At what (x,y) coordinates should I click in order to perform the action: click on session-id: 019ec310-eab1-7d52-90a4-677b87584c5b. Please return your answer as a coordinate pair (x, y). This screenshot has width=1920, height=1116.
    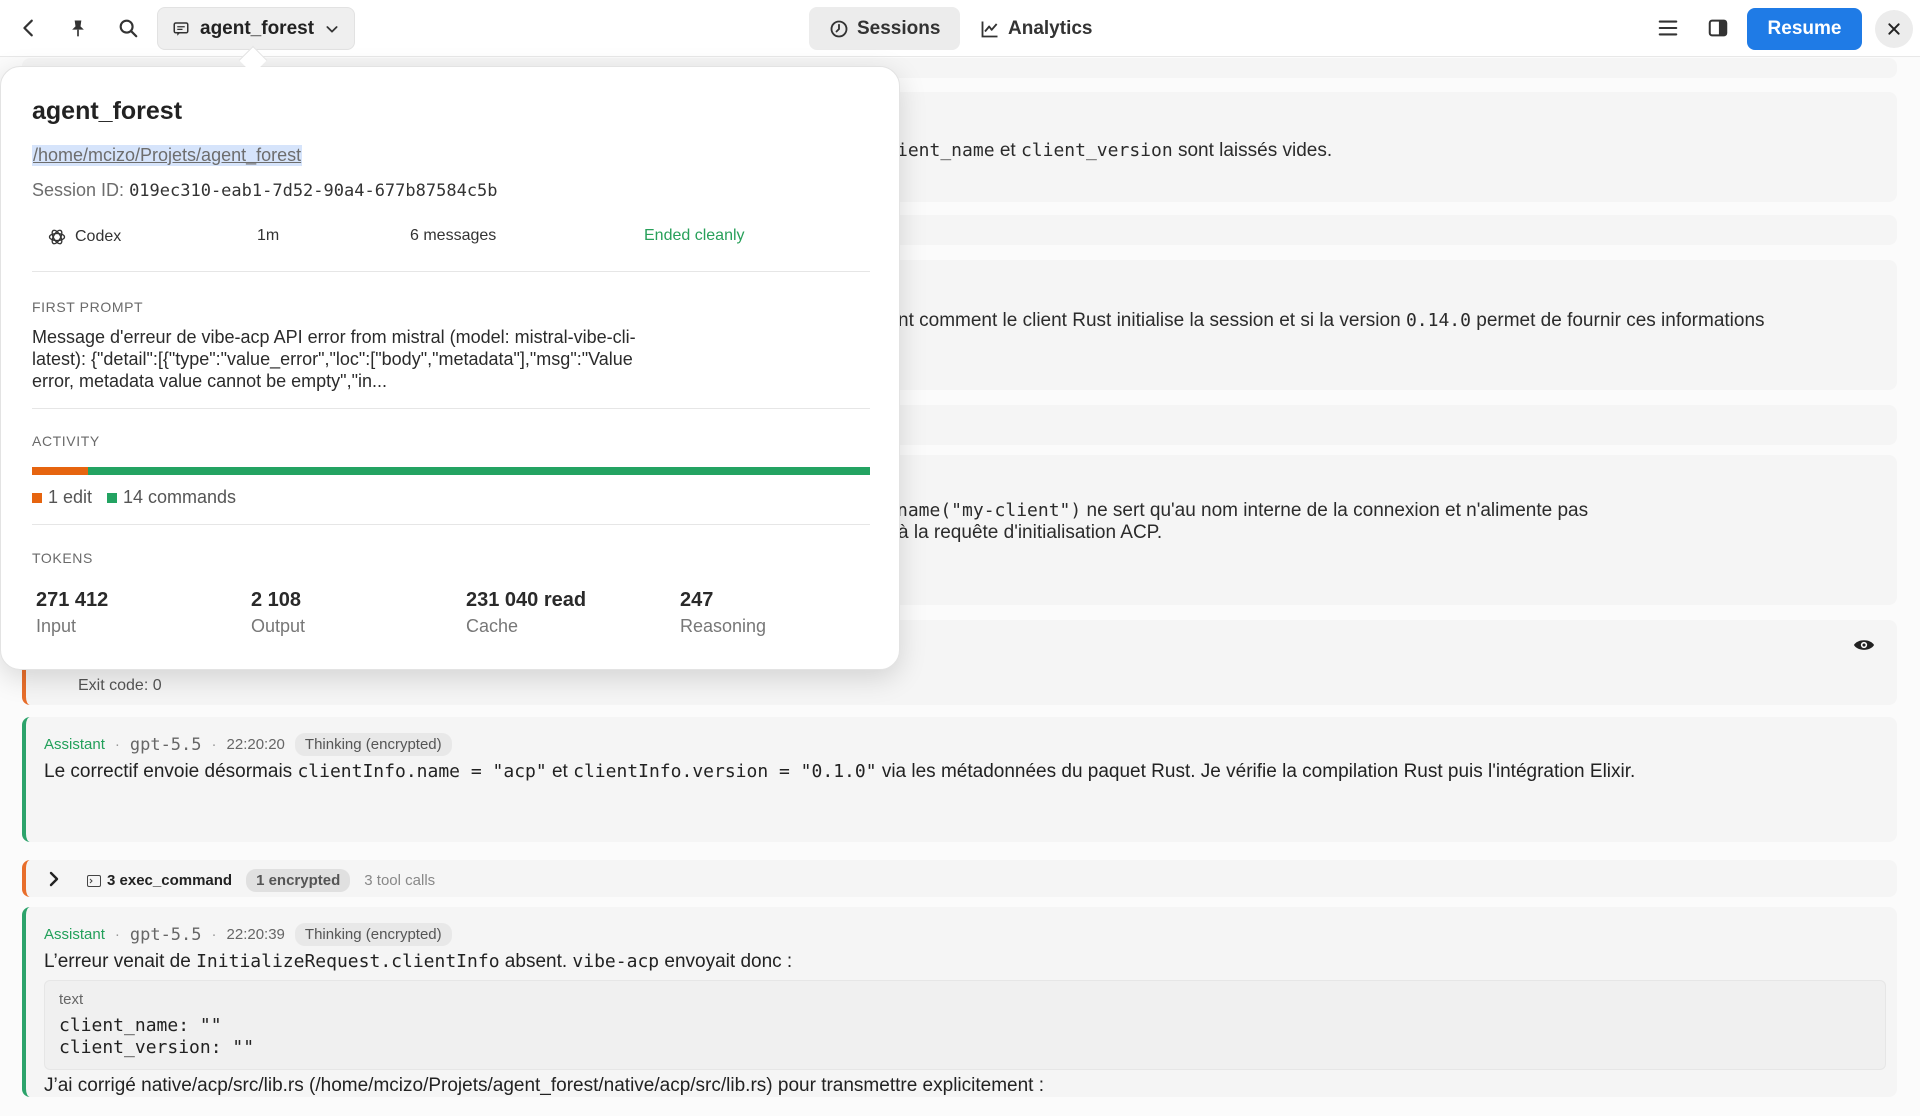
    Looking at the image, I should click on (313, 191).